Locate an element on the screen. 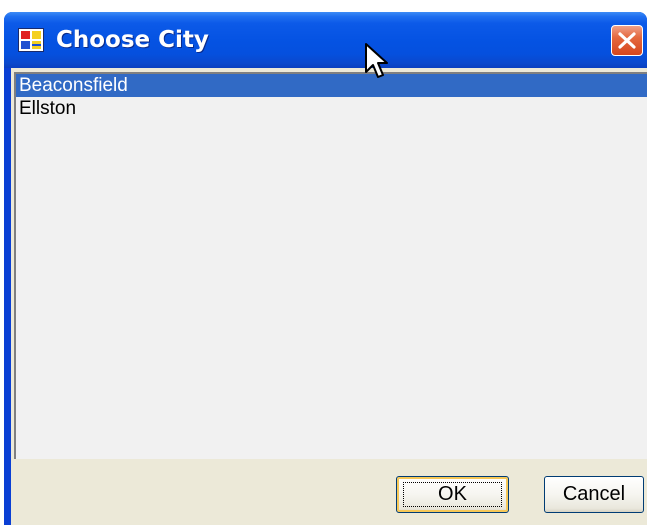  cancel-button-label: Cancel is located at coordinates (594, 494).